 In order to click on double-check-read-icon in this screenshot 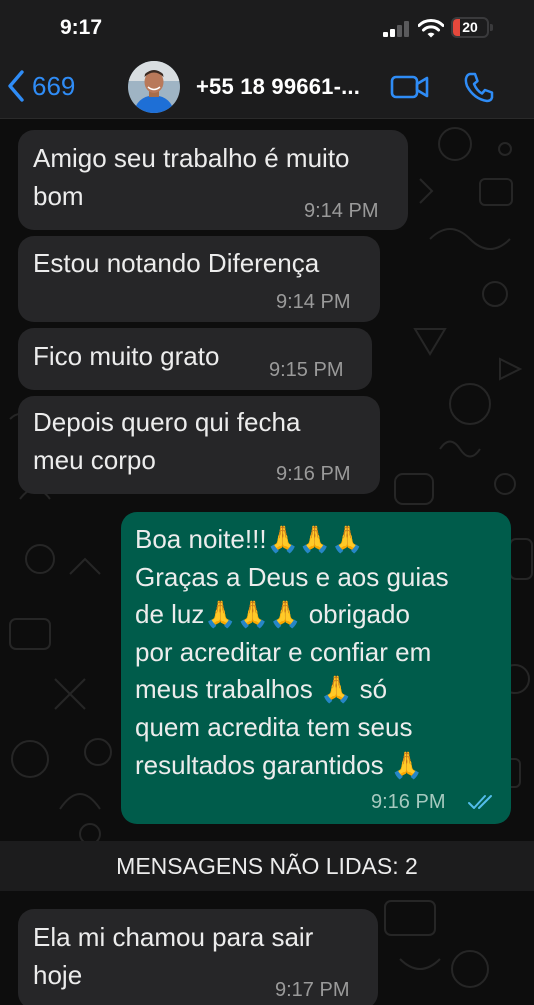, I will do `click(480, 802)`.